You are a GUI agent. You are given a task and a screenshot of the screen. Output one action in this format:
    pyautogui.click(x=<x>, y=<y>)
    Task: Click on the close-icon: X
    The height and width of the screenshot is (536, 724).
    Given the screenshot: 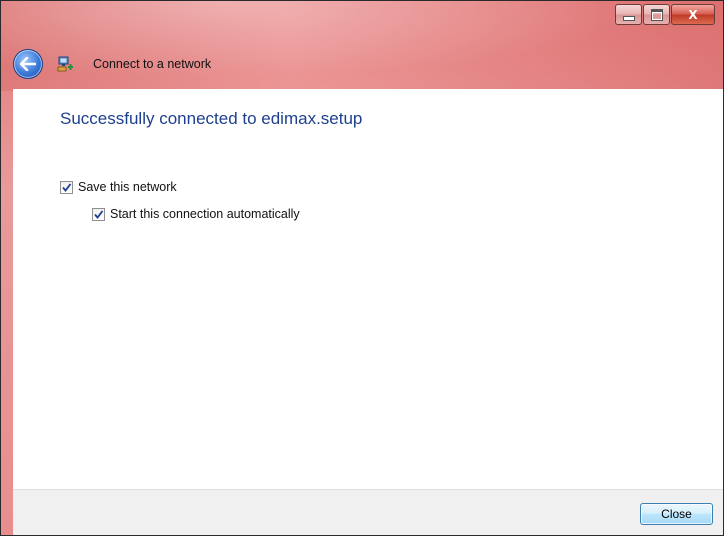 What is the action you would take?
    pyautogui.click(x=693, y=14)
    